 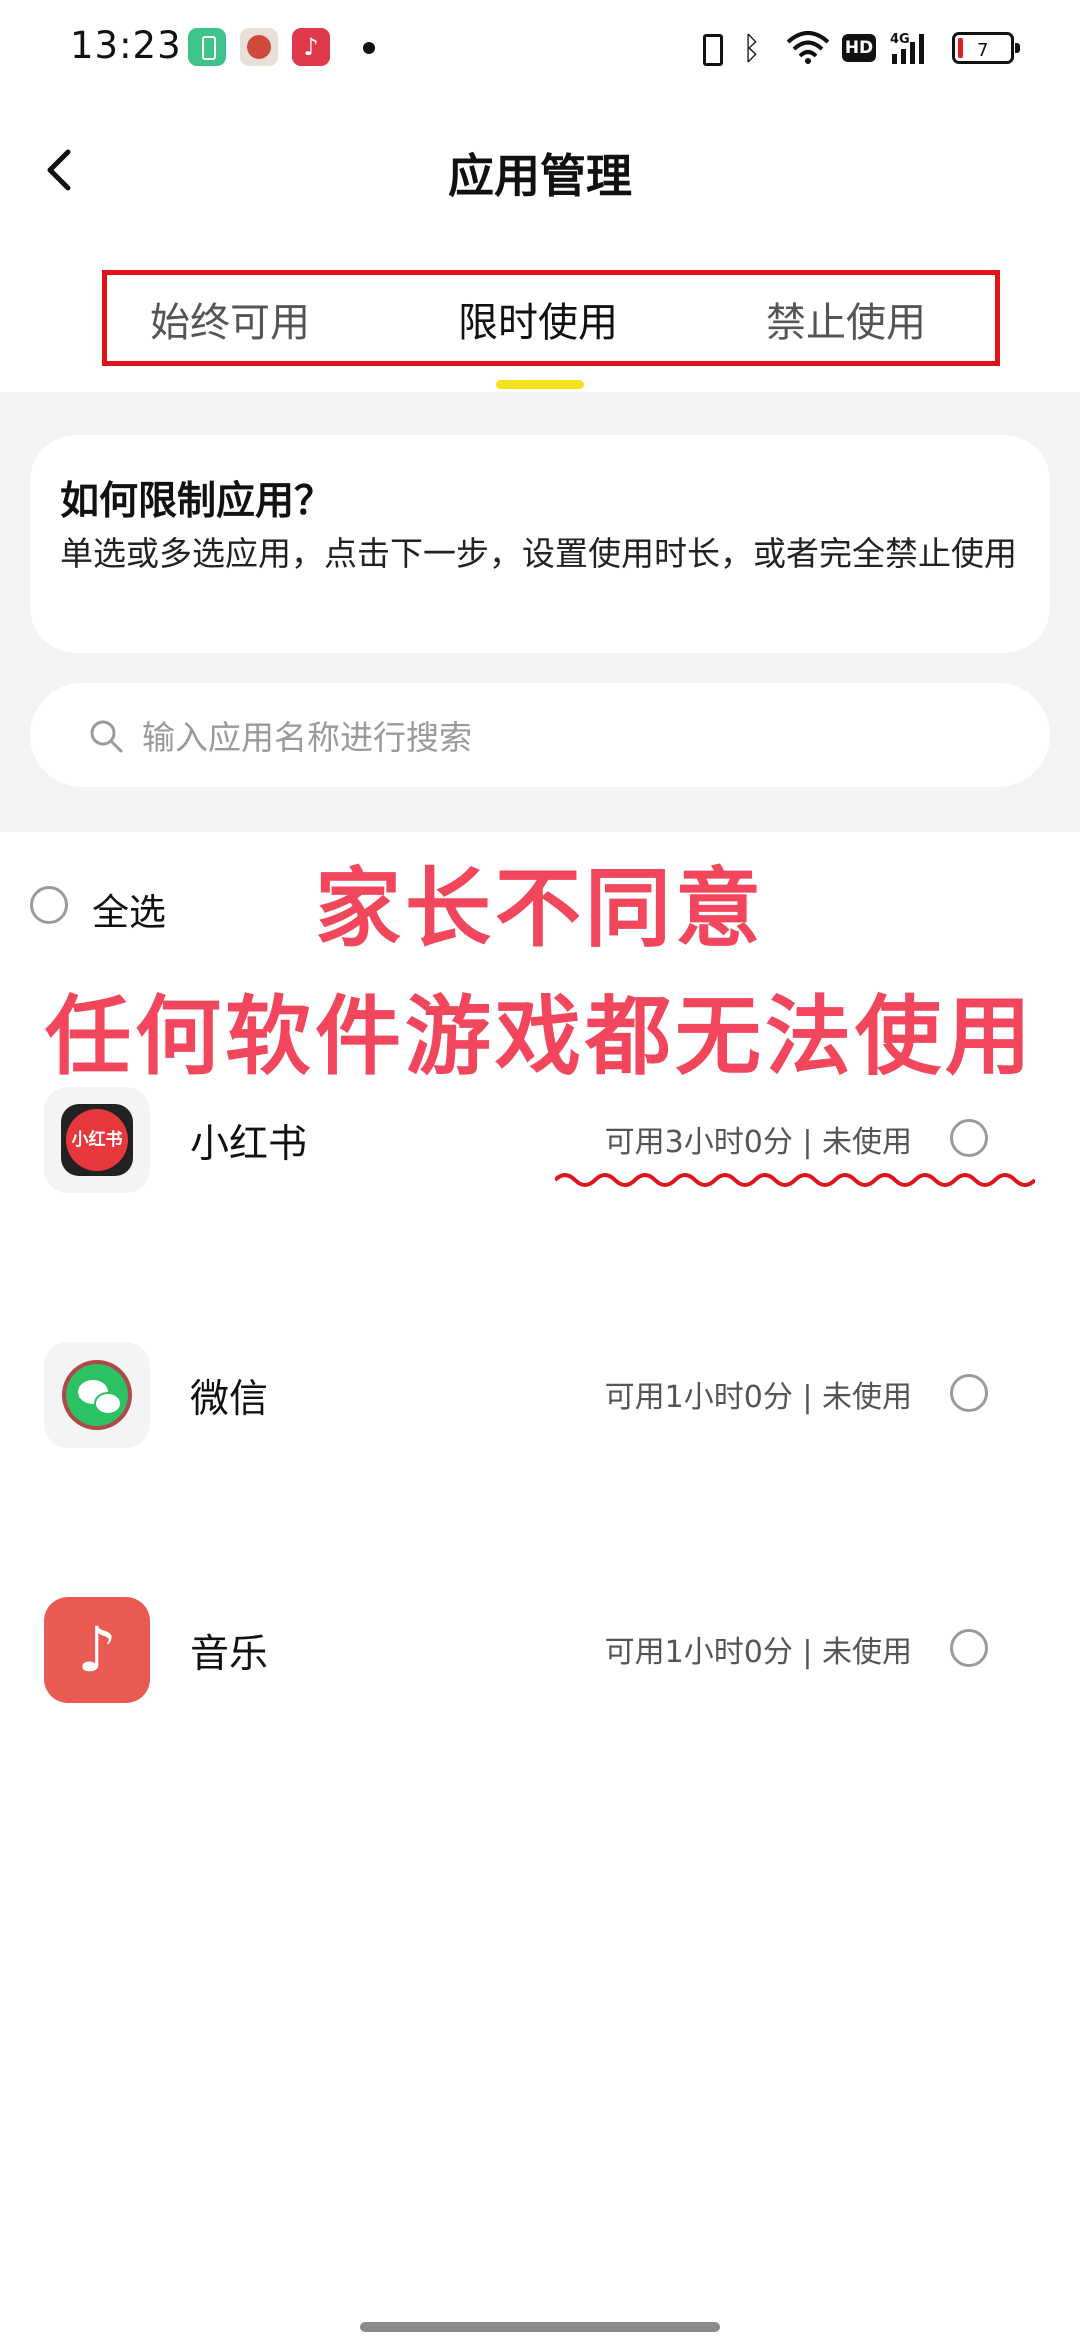 I want to click on home-indicator, so click(x=540, y=2327).